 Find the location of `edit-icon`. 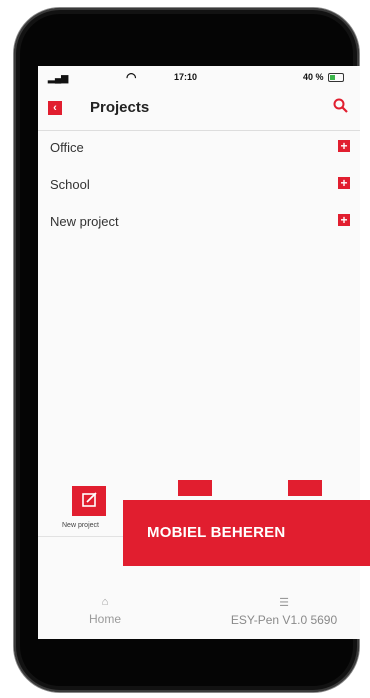

edit-icon is located at coordinates (89, 499).